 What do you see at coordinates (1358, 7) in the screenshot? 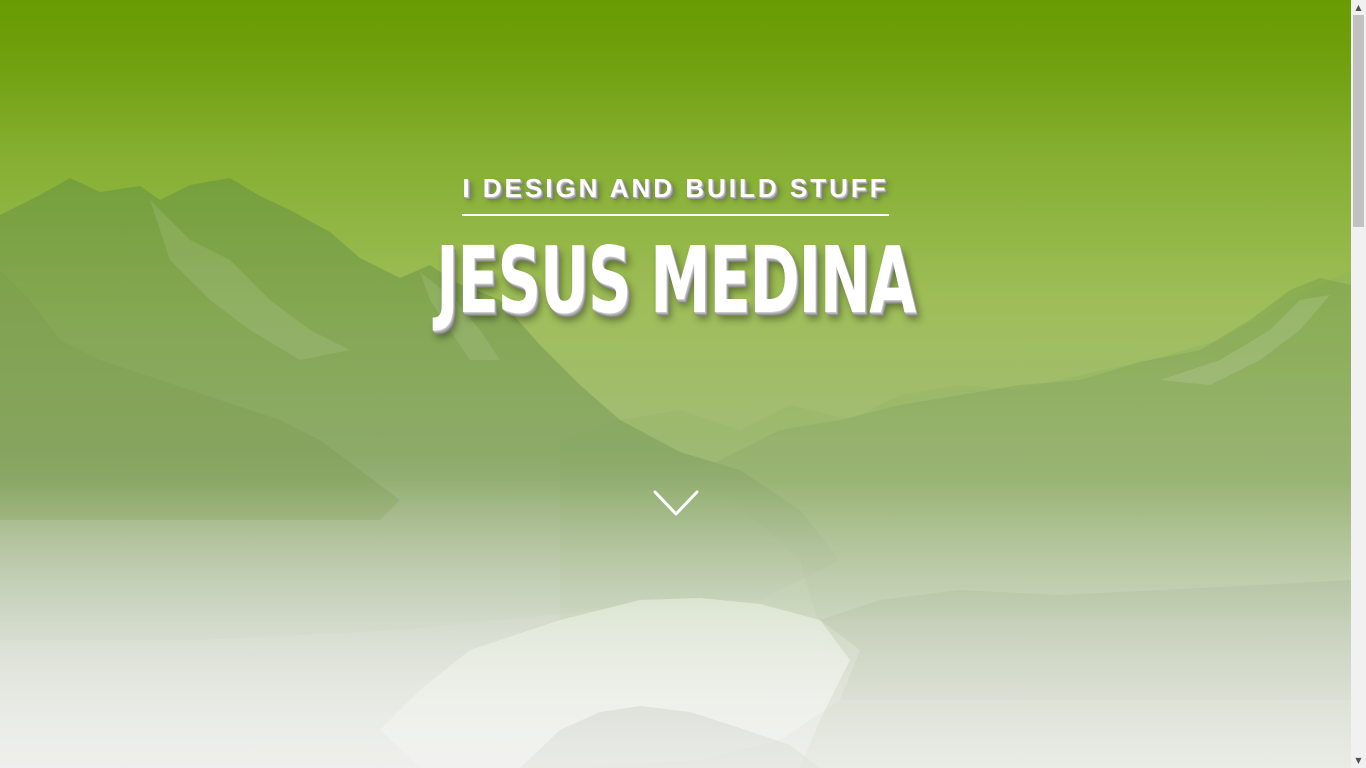
I see `scroll-up-arrow-icon: ▲` at bounding box center [1358, 7].